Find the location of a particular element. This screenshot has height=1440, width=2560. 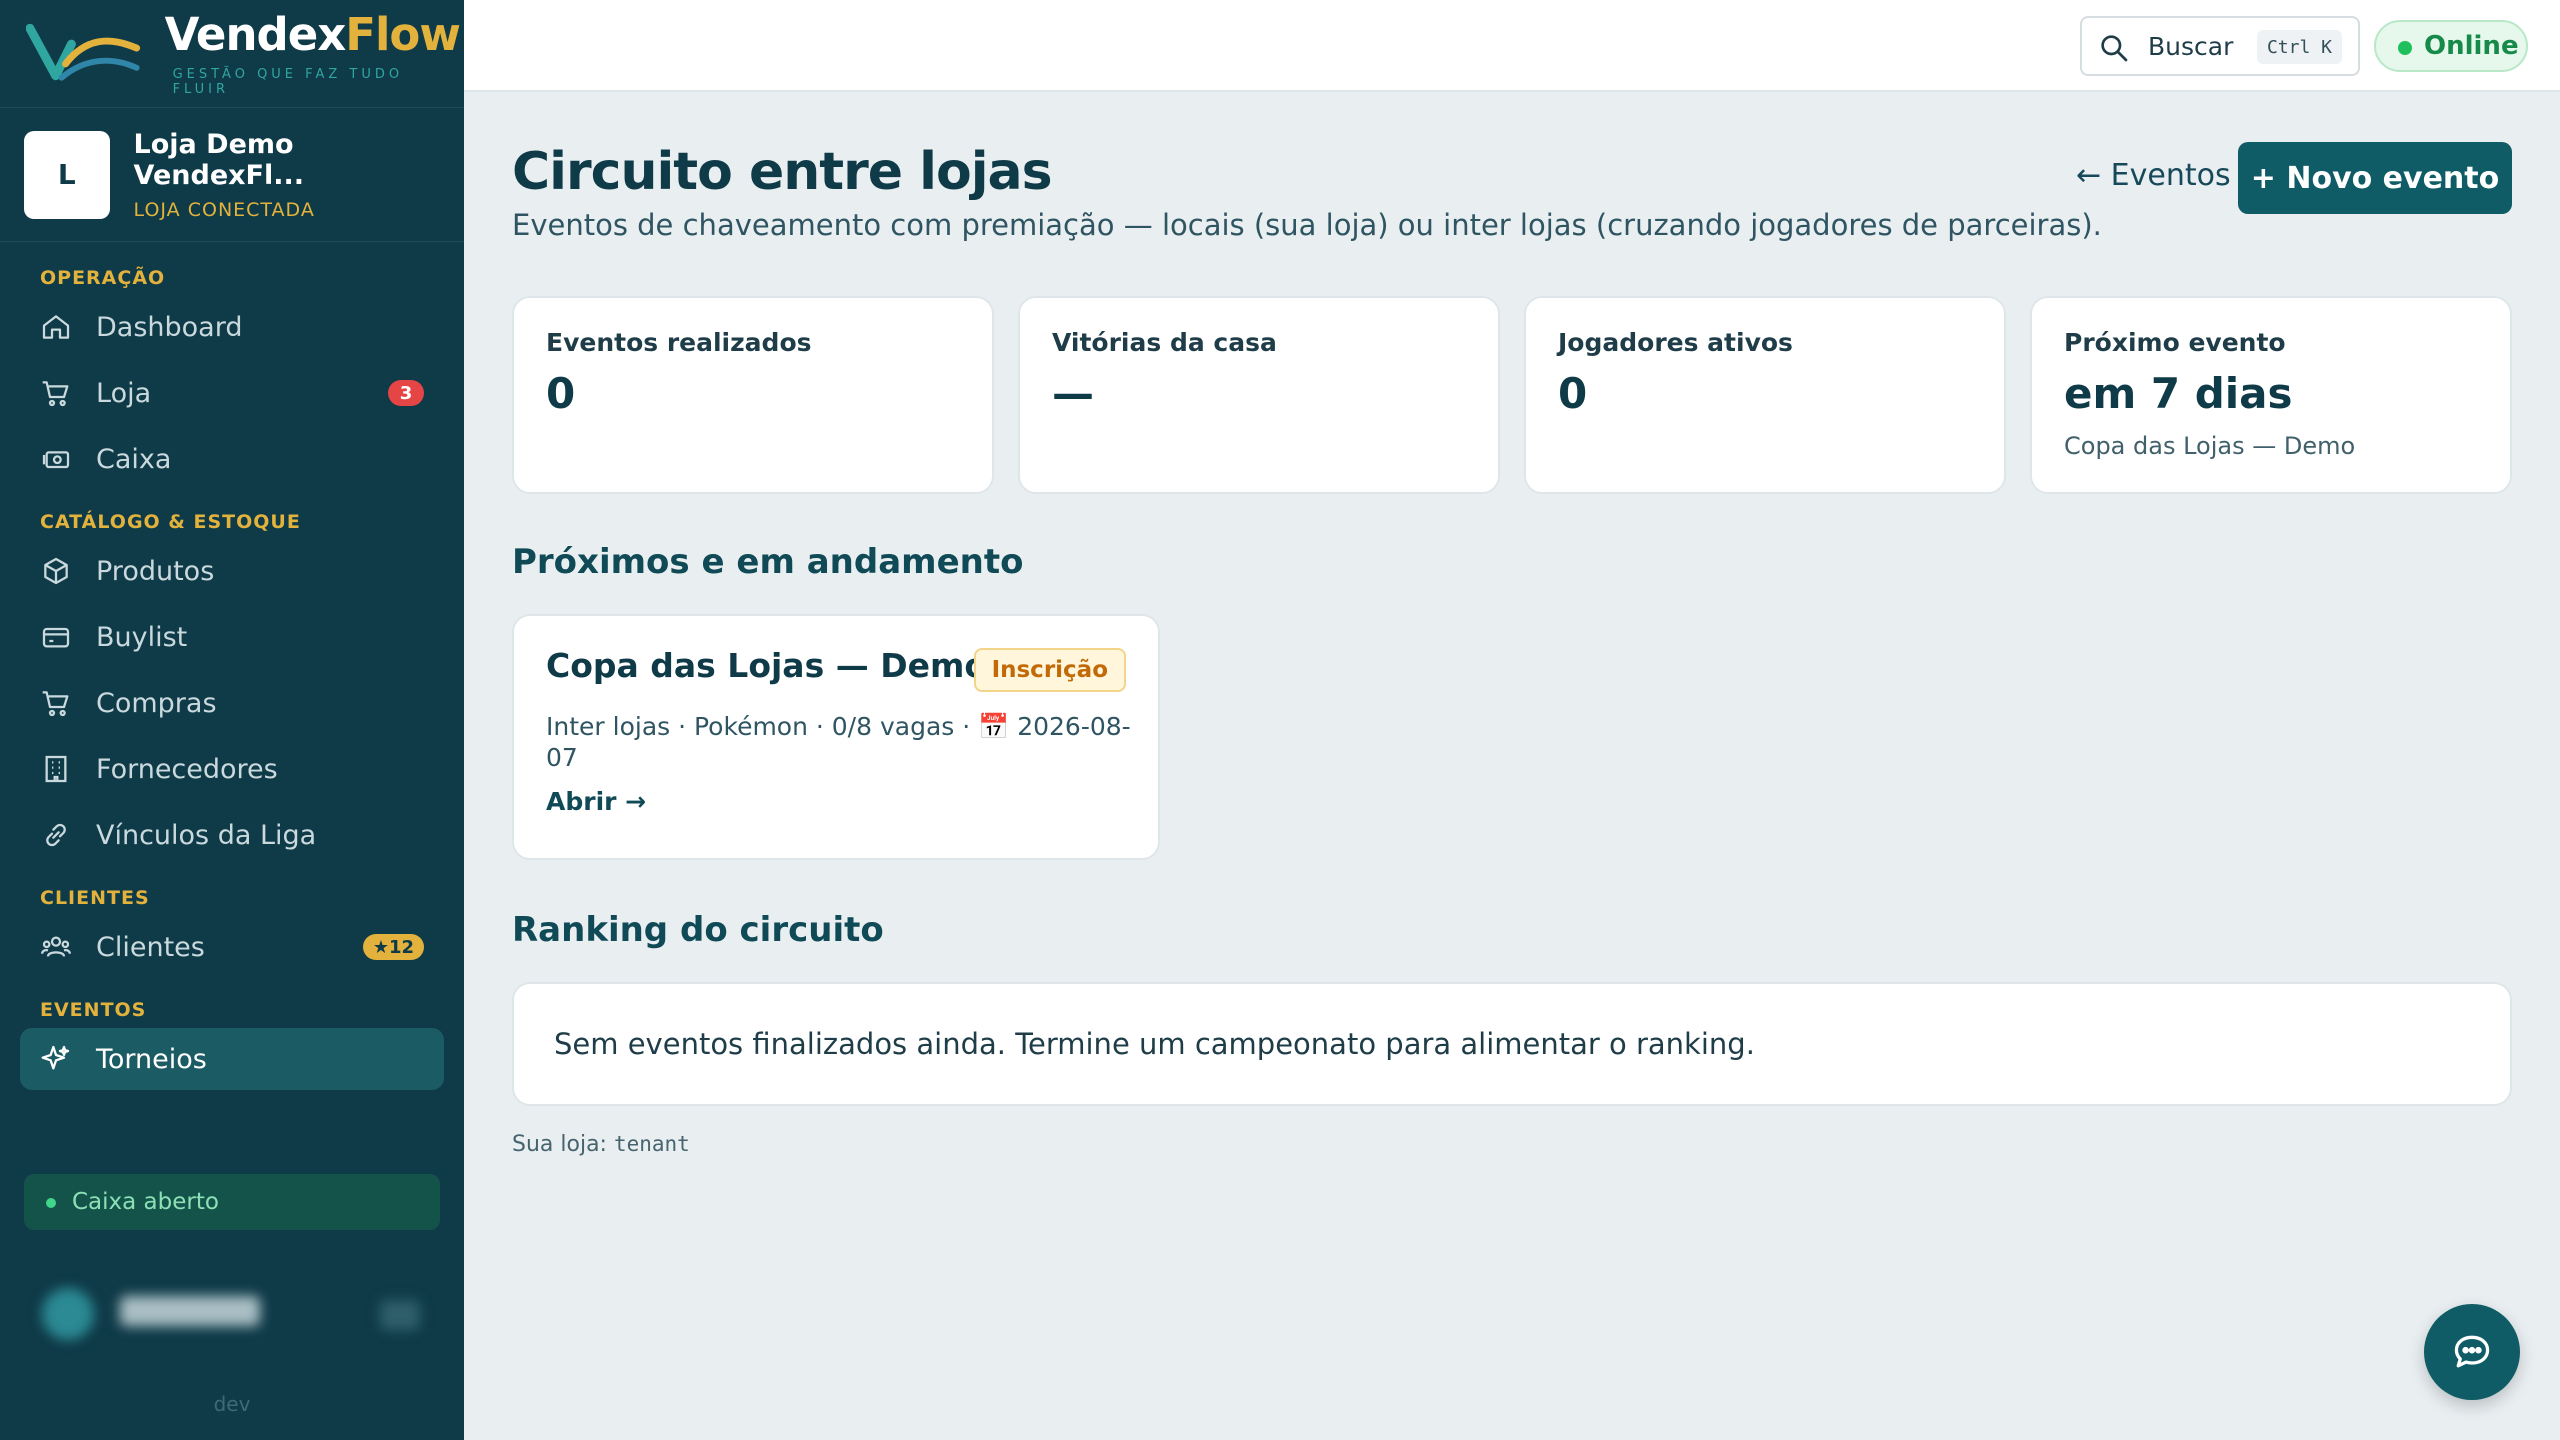

online-label: Online is located at coordinates (2471, 46).